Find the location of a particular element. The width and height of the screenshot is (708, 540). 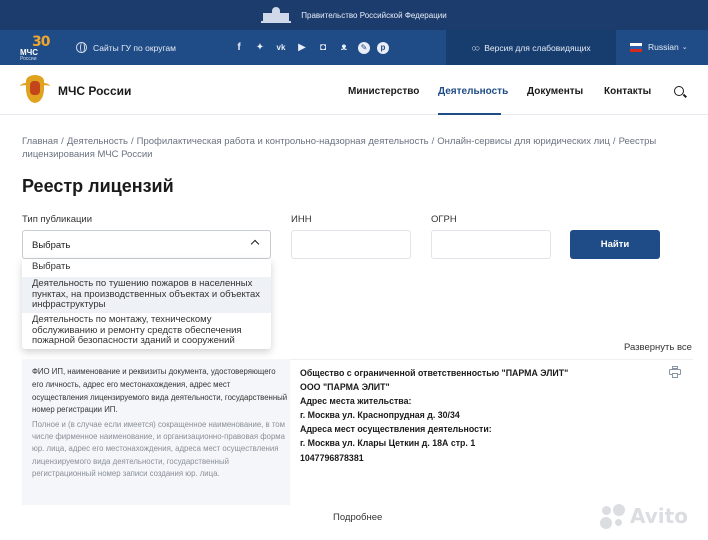

nav-item-ministry: Министерство is located at coordinates (383, 91).